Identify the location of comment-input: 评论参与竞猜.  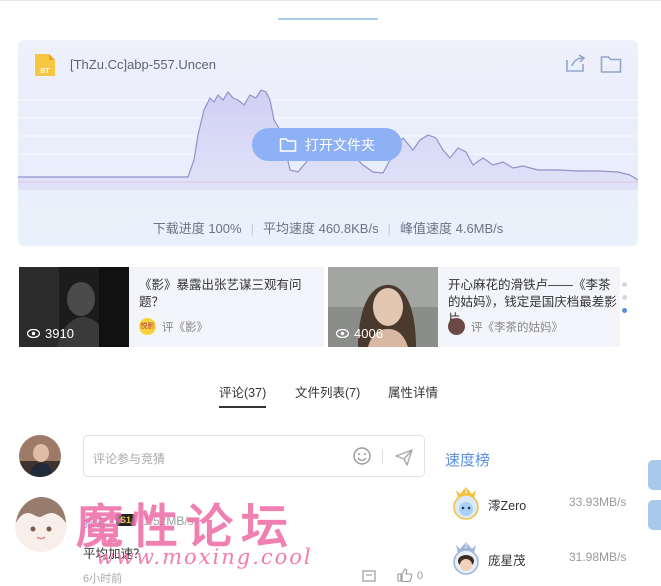
(254, 456).